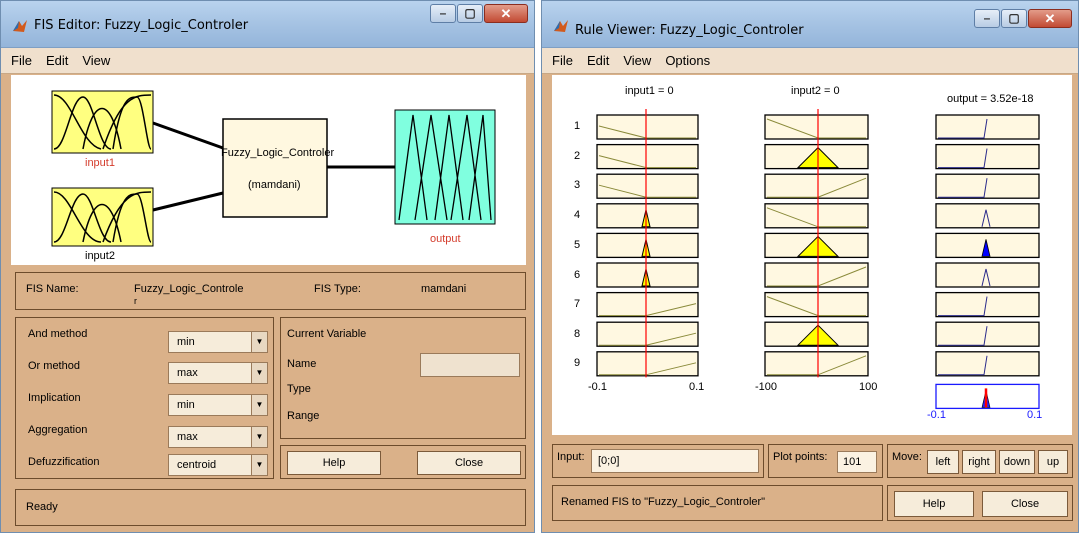 The width and height of the screenshot is (1079, 533). Describe the element at coordinates (907, 457) in the screenshot. I see `move-label: Move:` at that location.